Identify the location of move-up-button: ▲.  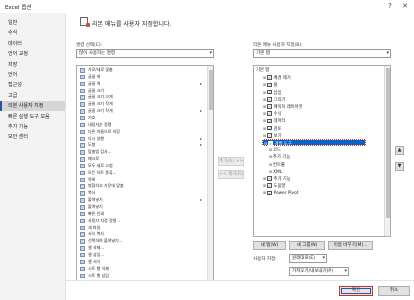
(399, 150).